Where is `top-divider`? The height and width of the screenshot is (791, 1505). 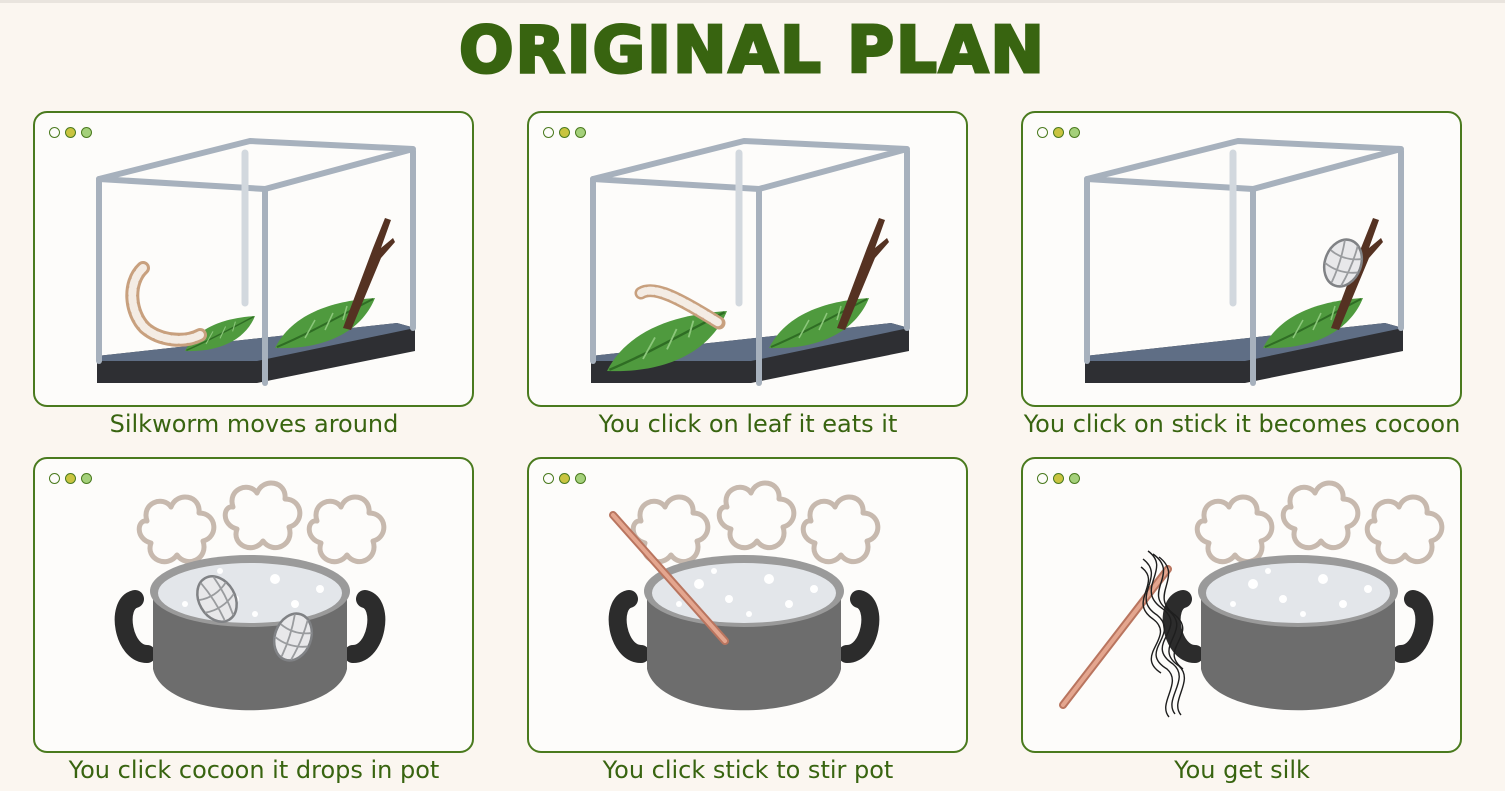 top-divider is located at coordinates (752, 1).